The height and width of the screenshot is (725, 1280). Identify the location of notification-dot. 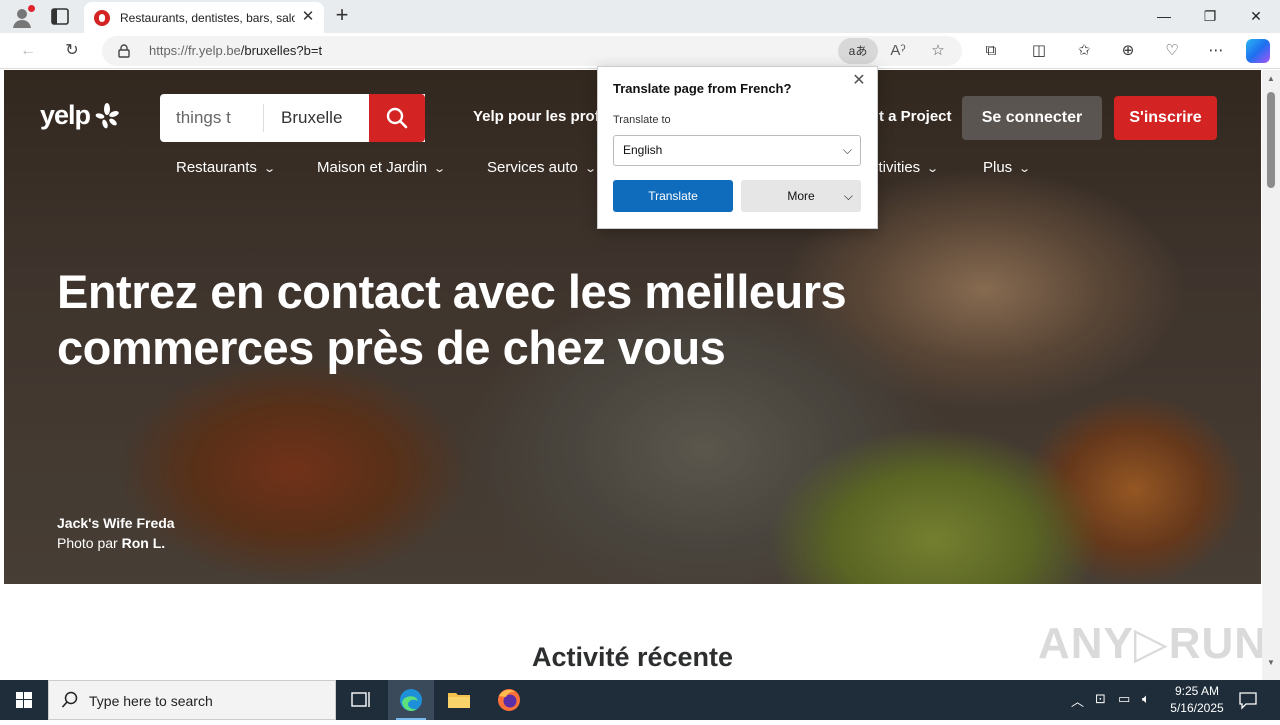
(31, 8).